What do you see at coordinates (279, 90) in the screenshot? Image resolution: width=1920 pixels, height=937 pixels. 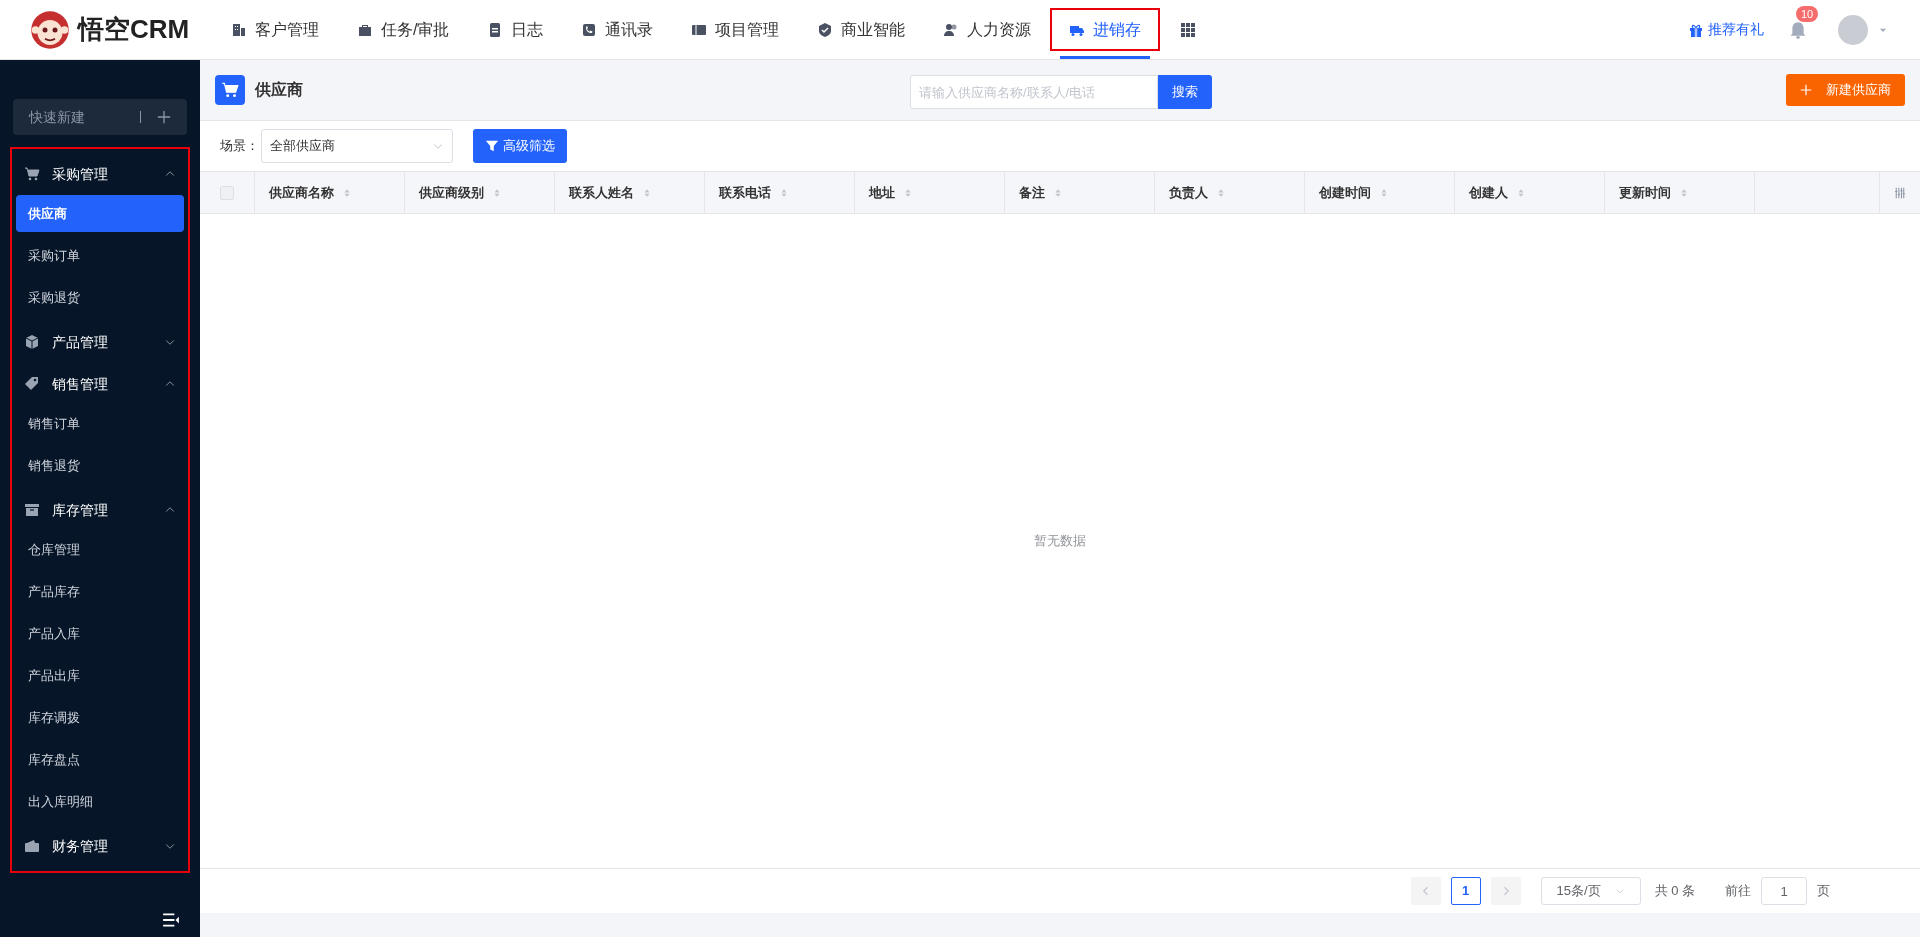 I see `page-title: 供应商` at bounding box center [279, 90].